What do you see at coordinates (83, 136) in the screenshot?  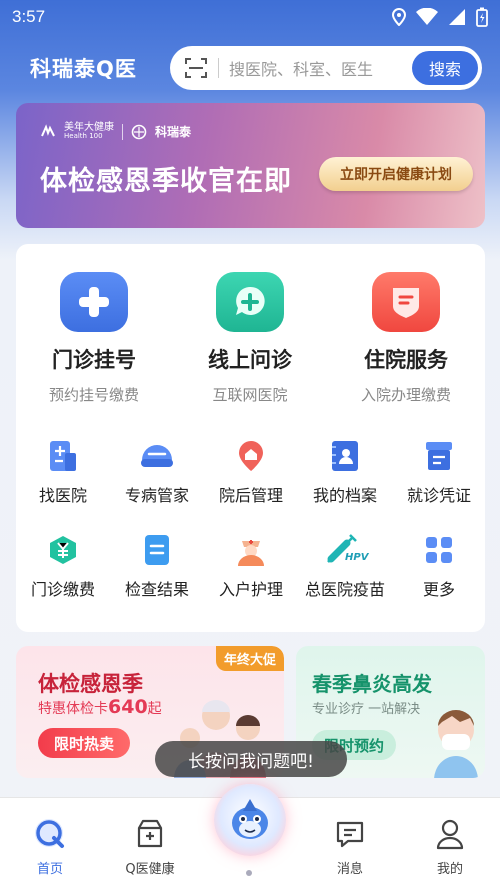 I see `meinian-logo-sub: Health 100` at bounding box center [83, 136].